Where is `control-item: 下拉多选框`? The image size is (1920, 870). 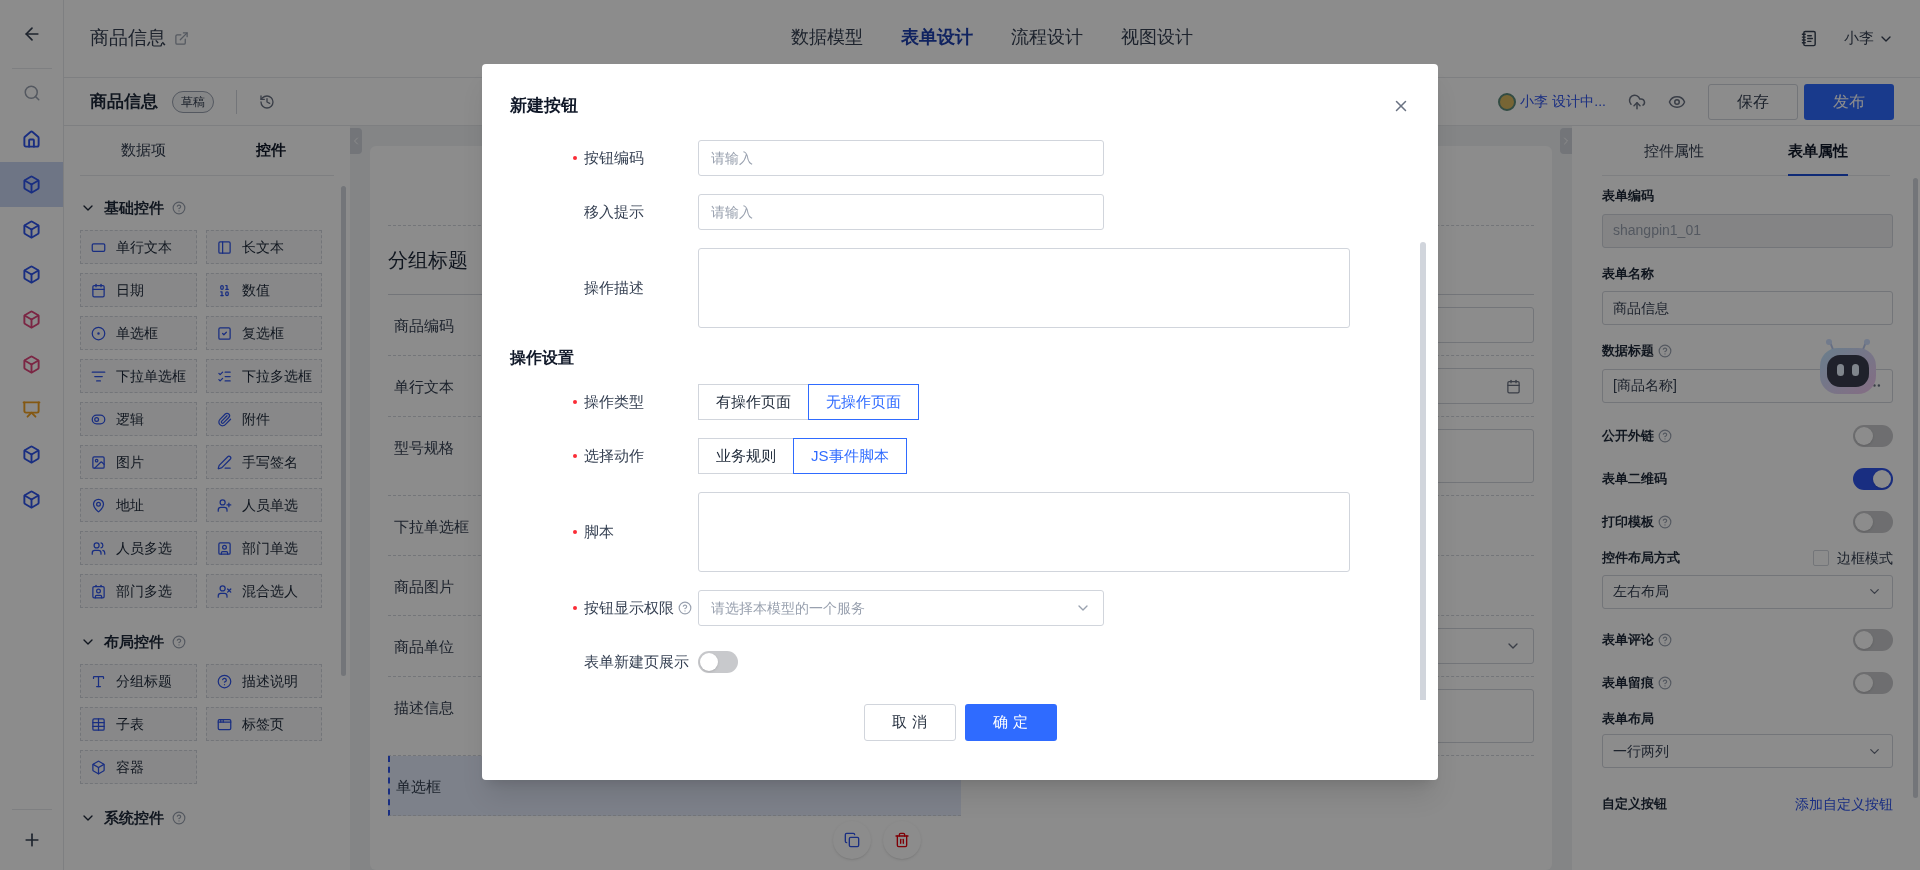 control-item: 下拉多选框 is located at coordinates (263, 376).